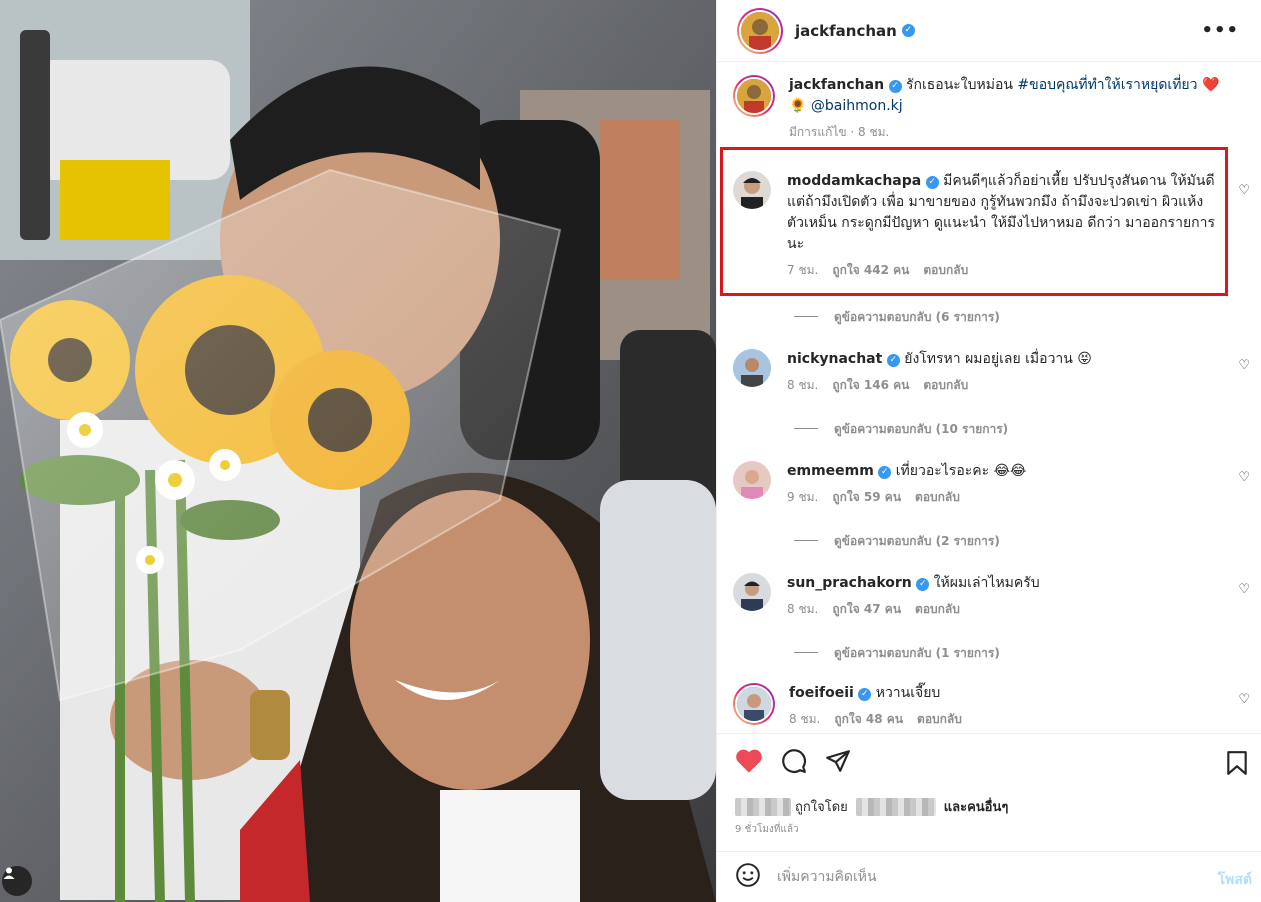  What do you see at coordinates (827, 877) in the screenshot?
I see `add-comment-input: เพิ่มความคิดเห็น` at bounding box center [827, 877].